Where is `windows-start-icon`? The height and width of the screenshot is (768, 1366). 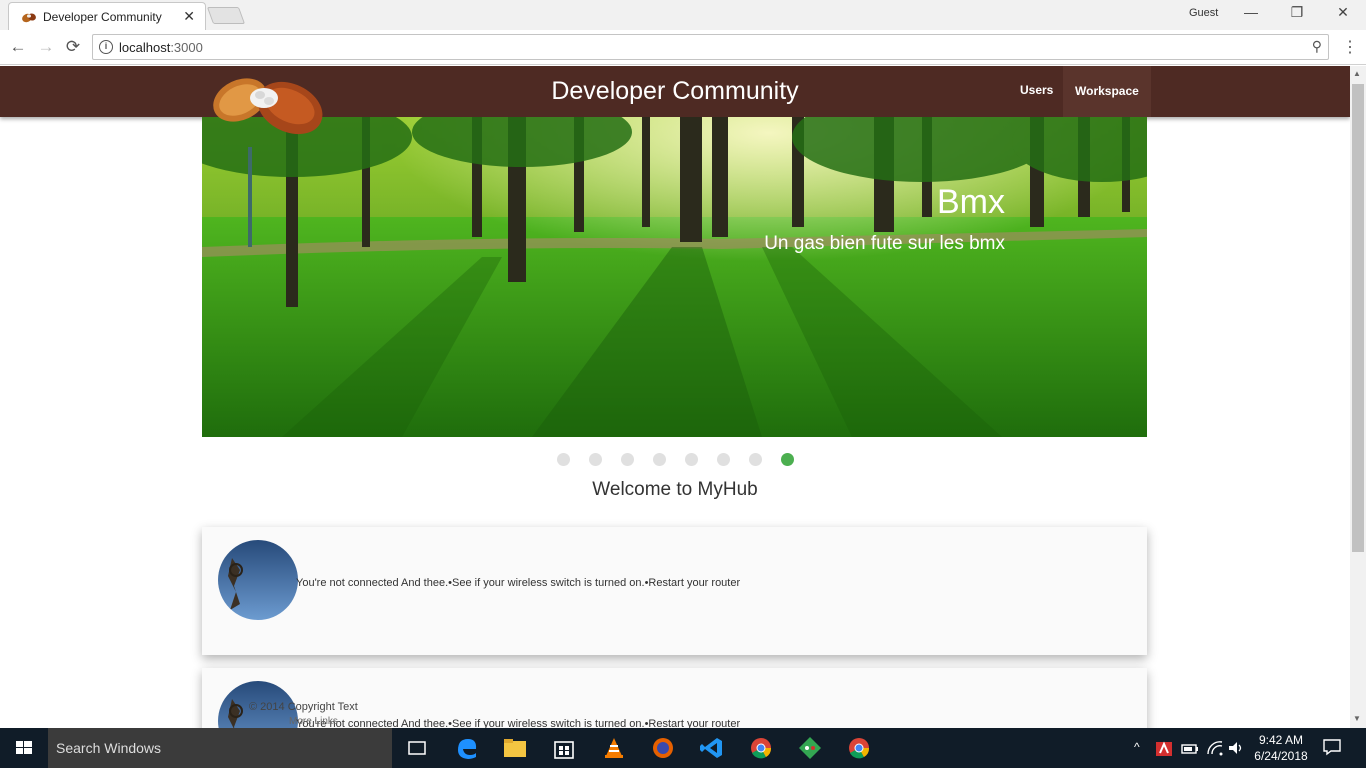 windows-start-icon is located at coordinates (24, 748).